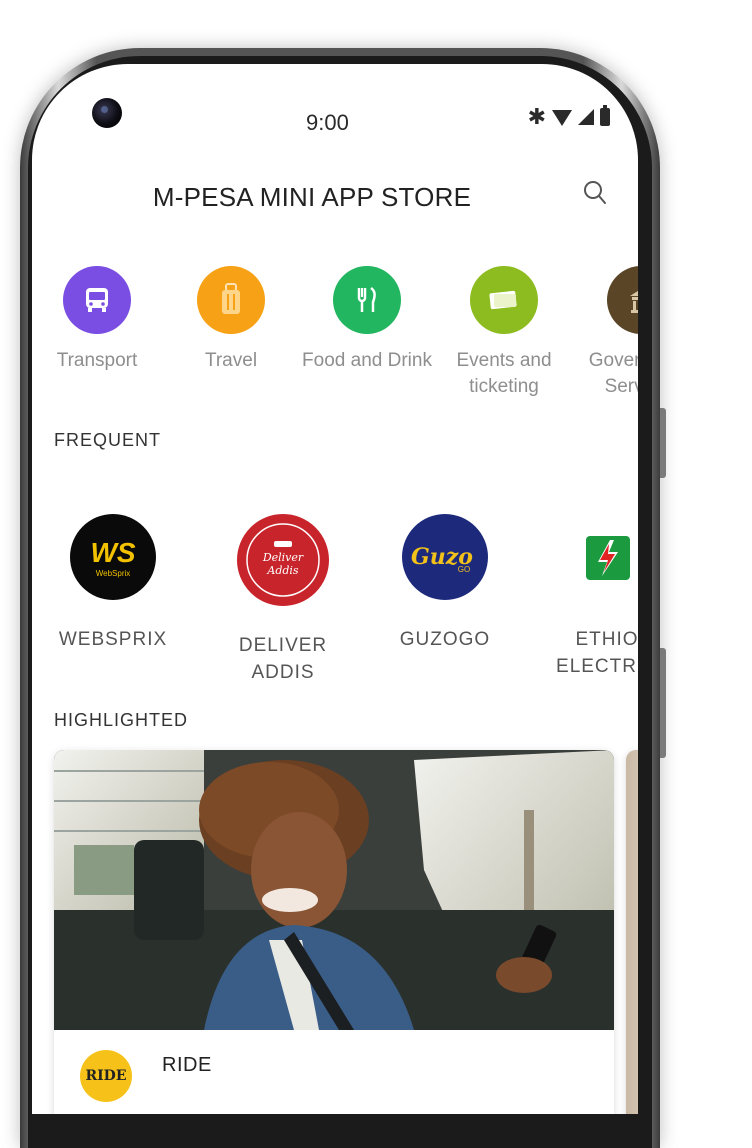 The height and width of the screenshot is (1148, 752). What do you see at coordinates (97, 360) in the screenshot?
I see `category-label: Transport` at bounding box center [97, 360].